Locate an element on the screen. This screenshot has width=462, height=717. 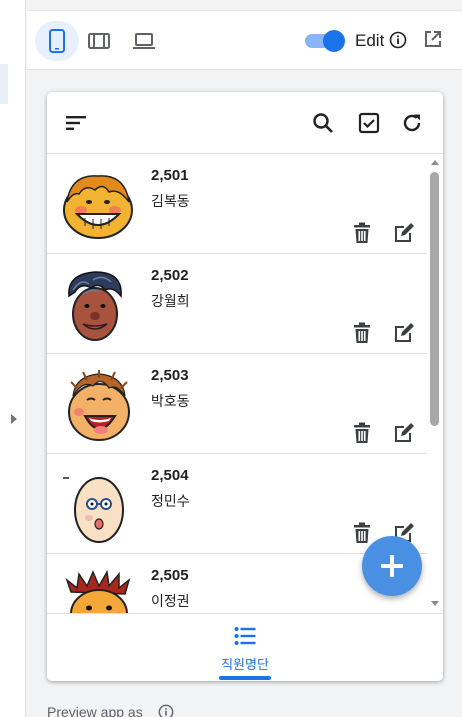
employee-id: 2,503 is located at coordinates (170, 375).